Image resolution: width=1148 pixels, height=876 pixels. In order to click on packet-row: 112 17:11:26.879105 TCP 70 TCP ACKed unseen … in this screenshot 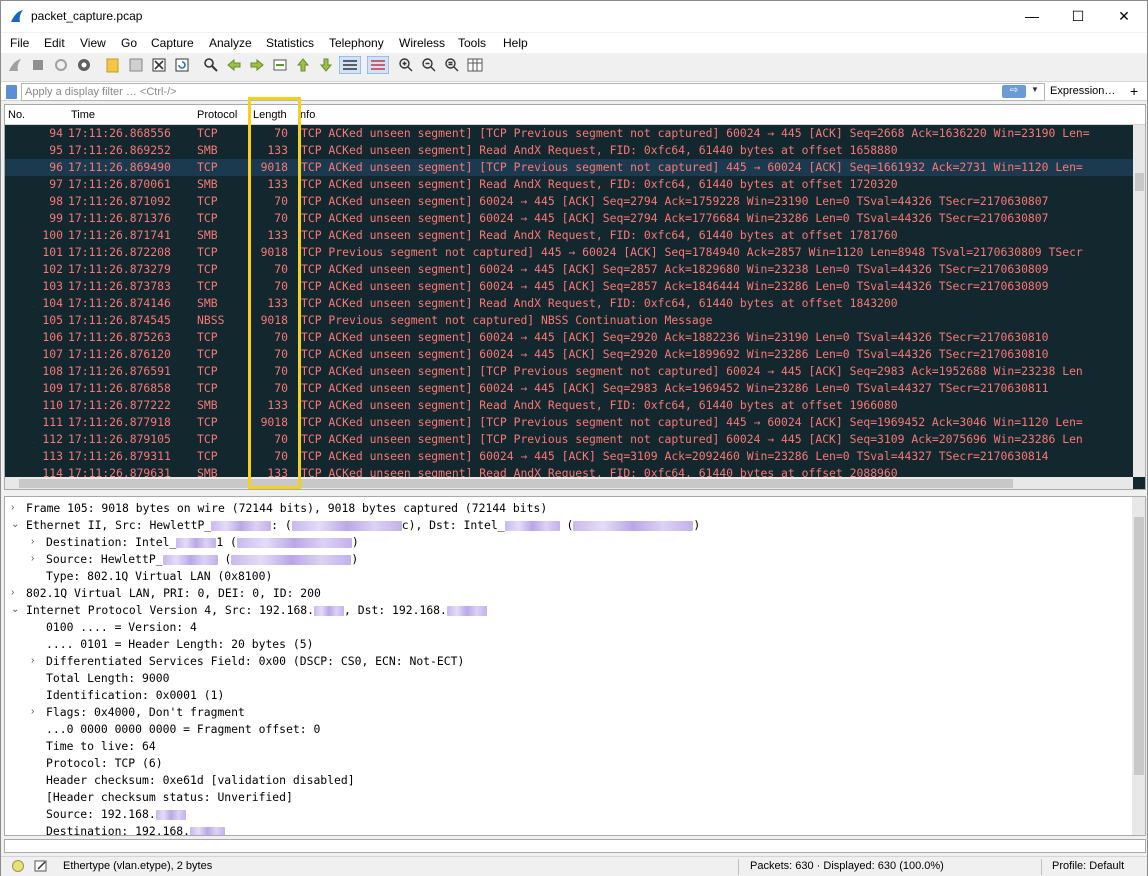, I will do `click(569, 439)`.